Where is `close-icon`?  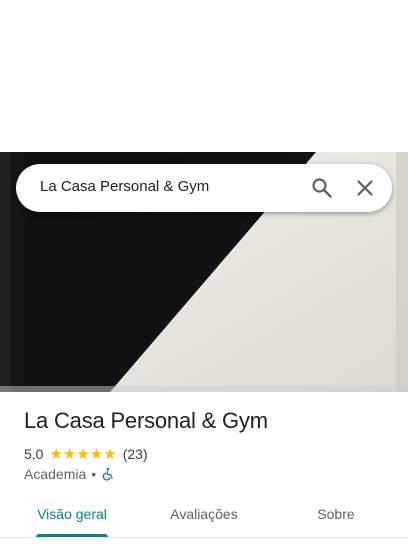
close-icon is located at coordinates (365, 188).